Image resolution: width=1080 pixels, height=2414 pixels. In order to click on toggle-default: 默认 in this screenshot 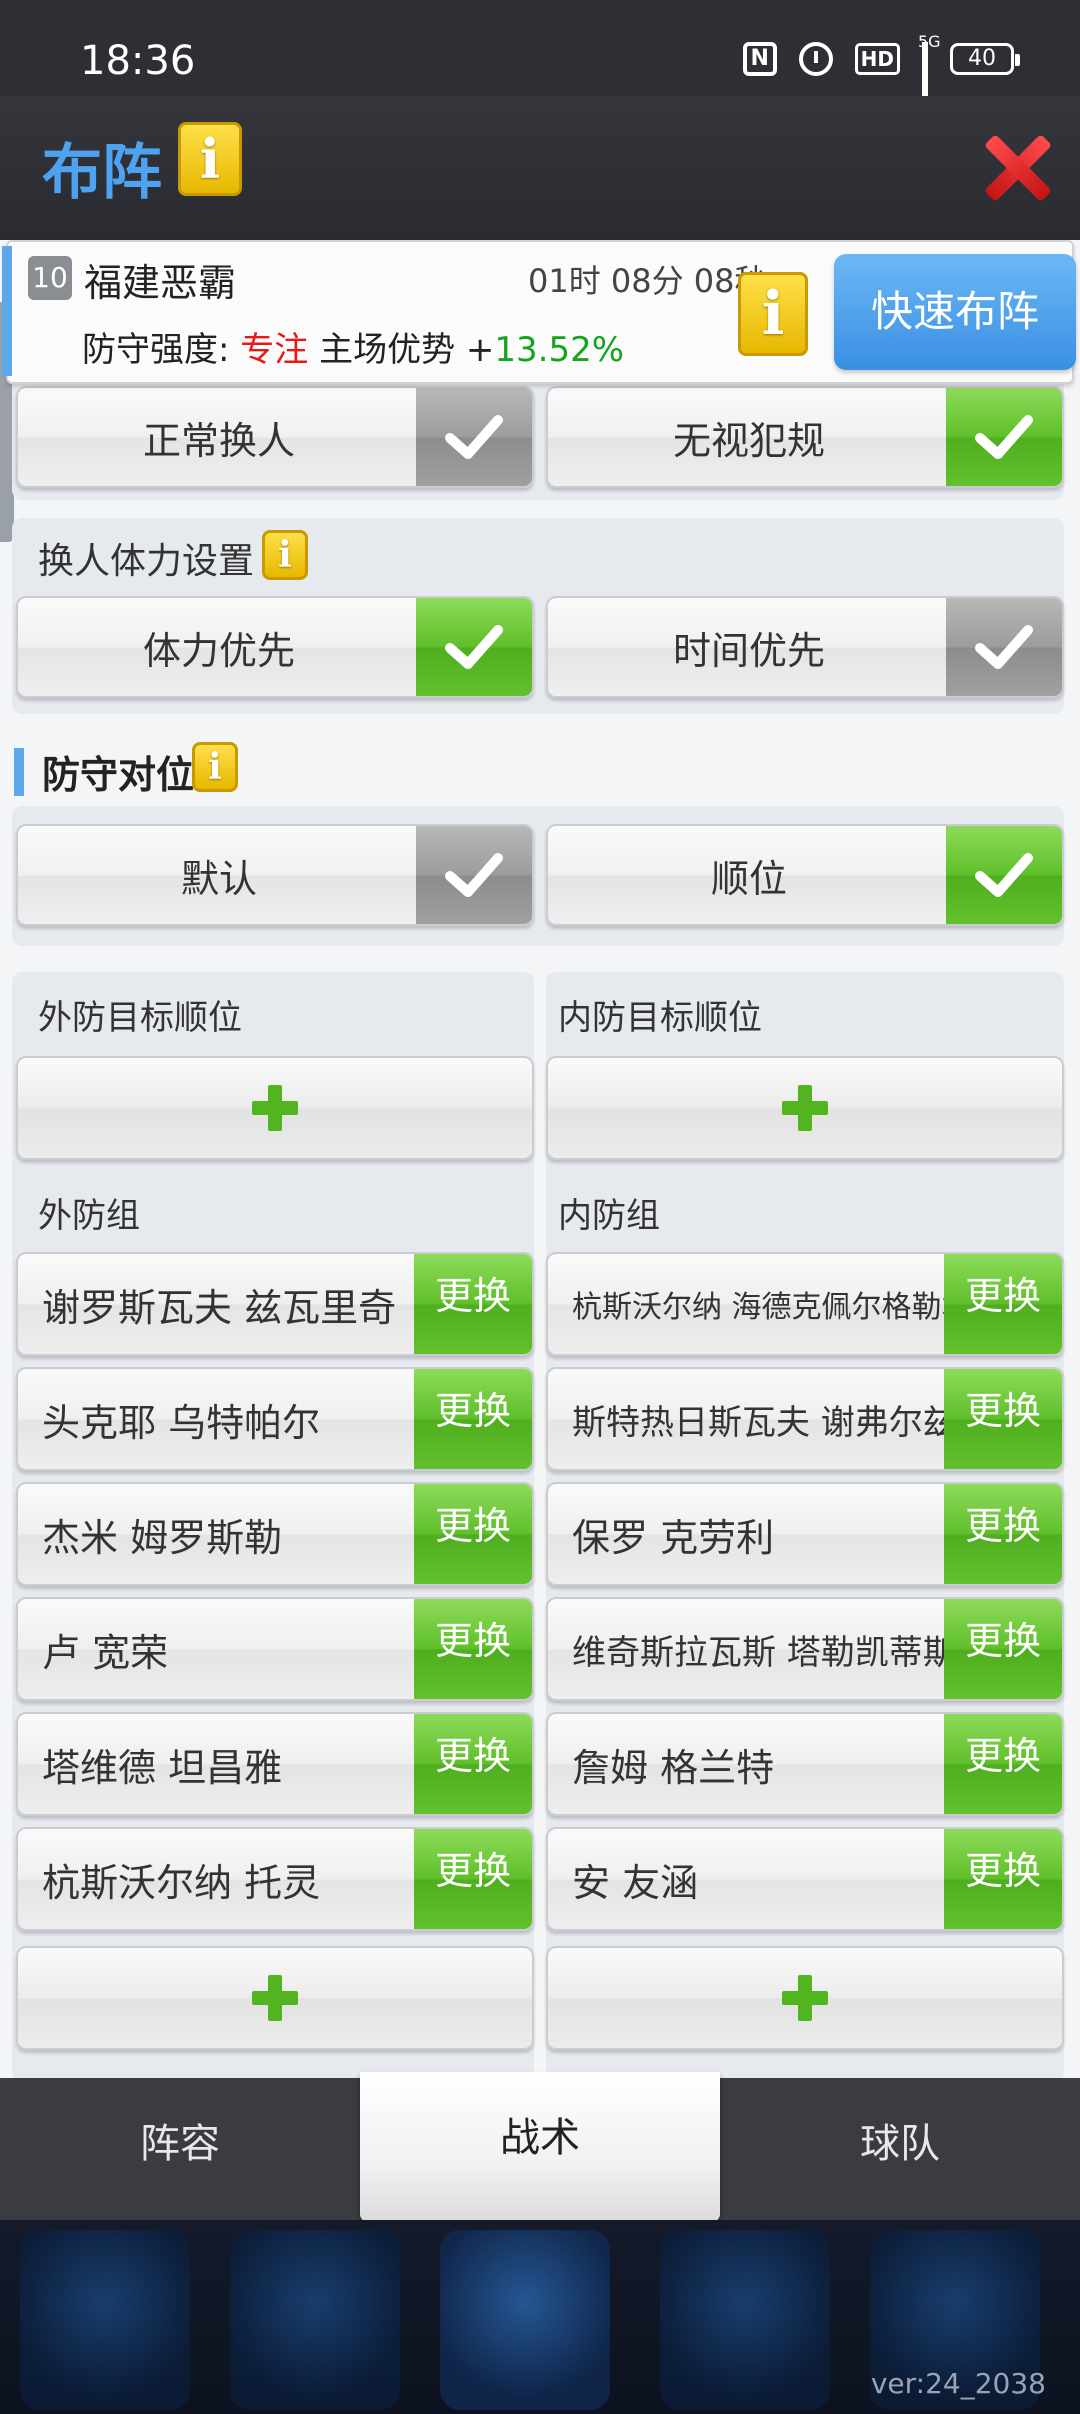, I will do `click(275, 875)`.